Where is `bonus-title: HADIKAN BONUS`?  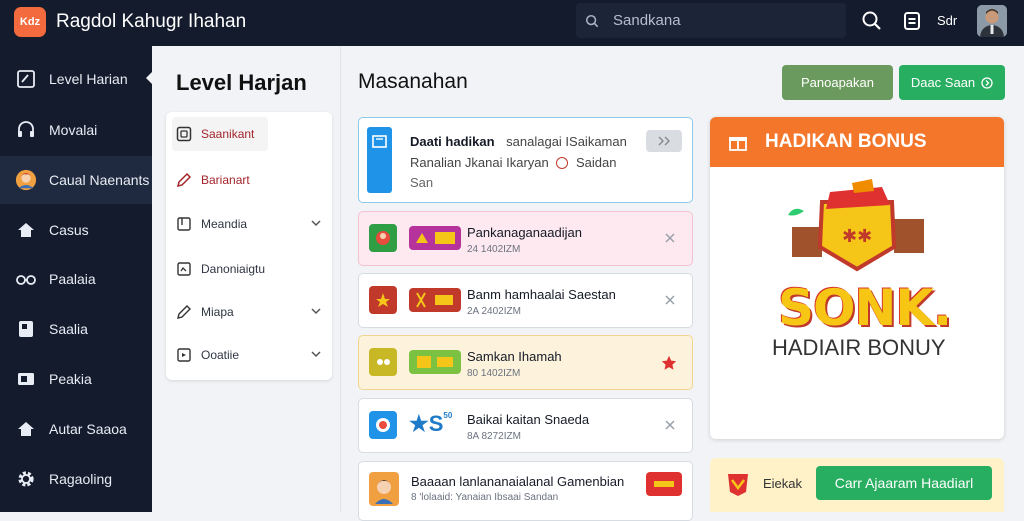 bonus-title: HADIKAN BONUS is located at coordinates (846, 141).